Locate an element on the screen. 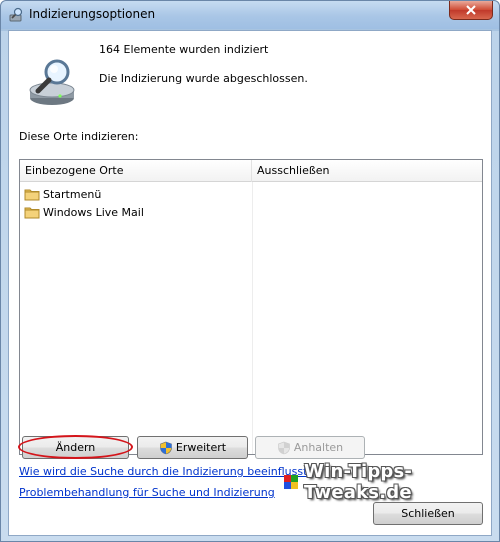 The height and width of the screenshot is (542, 500). win-tipps-logo-icon is located at coordinates (291, 482).